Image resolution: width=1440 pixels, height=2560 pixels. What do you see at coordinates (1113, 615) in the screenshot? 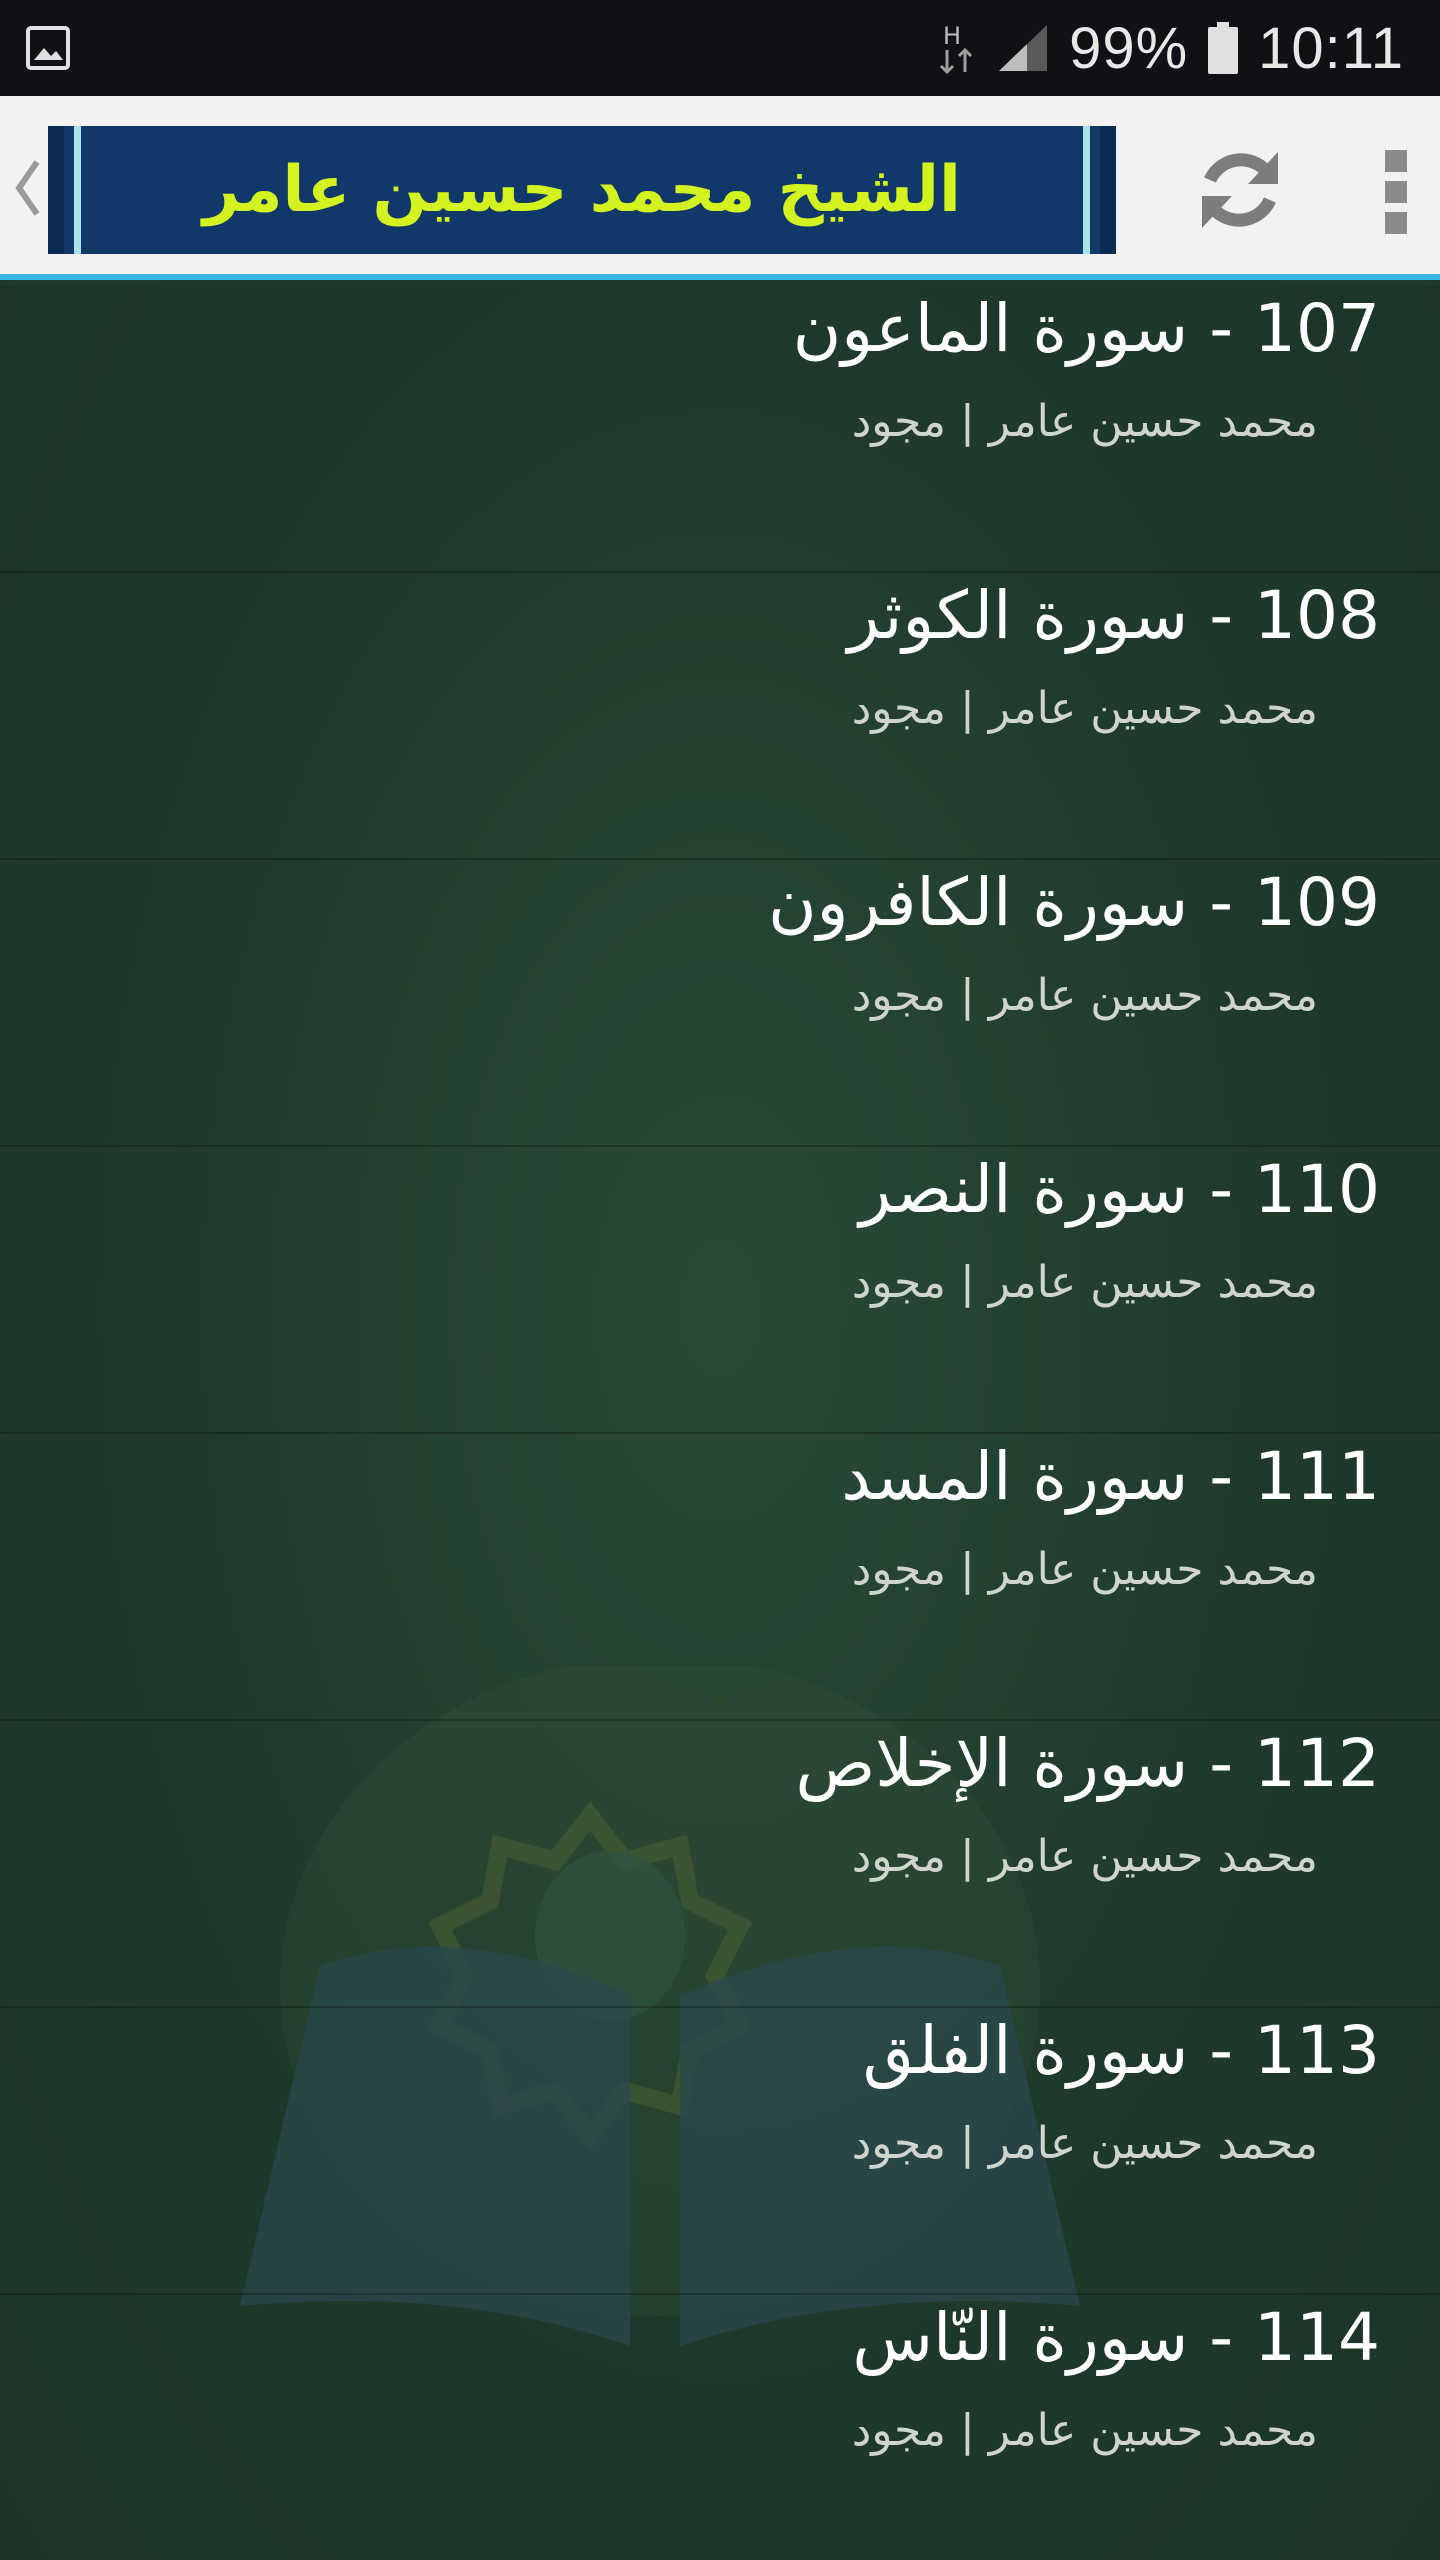
I see `surah-title: 108 - سورة الكوثر` at bounding box center [1113, 615].